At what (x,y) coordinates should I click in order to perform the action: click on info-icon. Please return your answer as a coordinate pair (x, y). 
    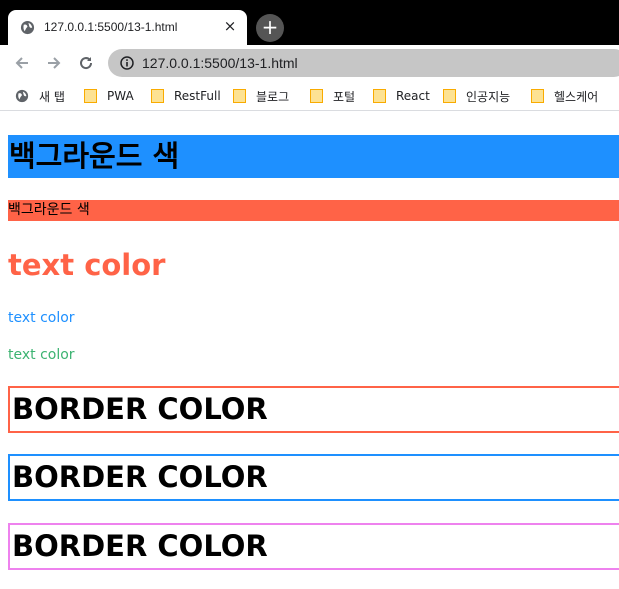
    Looking at the image, I should click on (127, 63).